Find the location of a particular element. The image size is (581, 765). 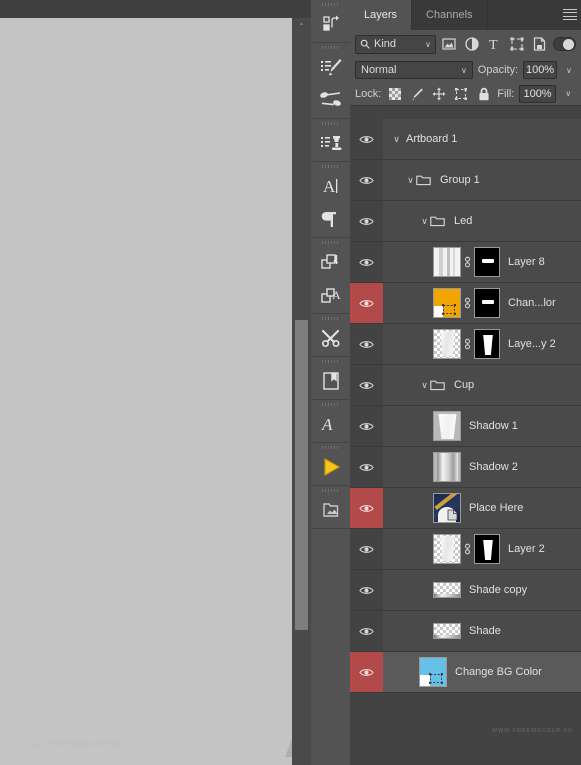

type-layer-filter-icon: T is located at coordinates (494, 44).